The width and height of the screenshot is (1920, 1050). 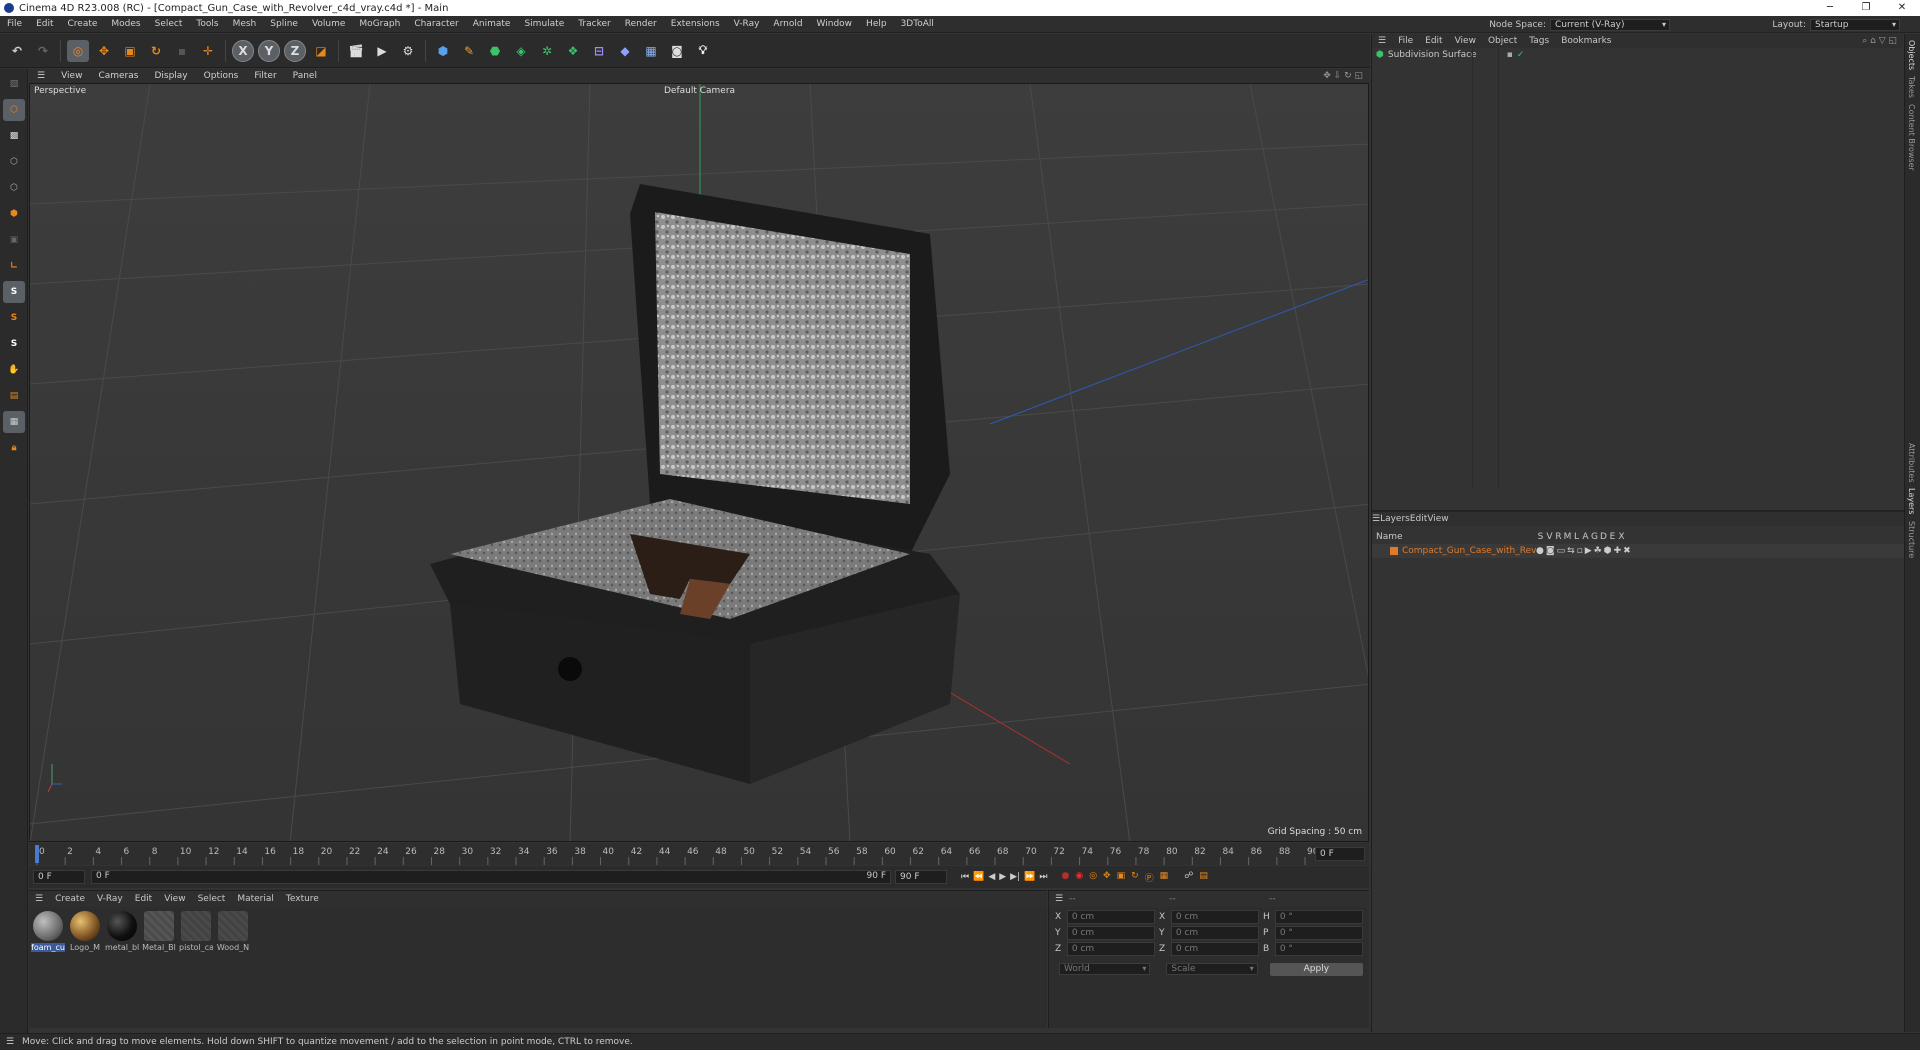 I want to click on menu-arnold: Arnold, so click(x=787, y=24).